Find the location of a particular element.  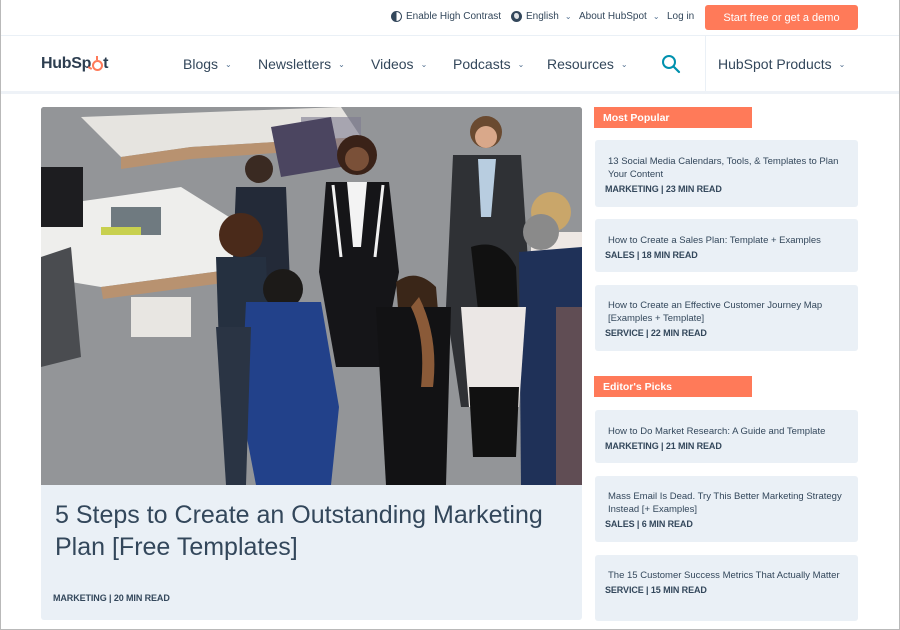

most-popular-heading: Most Popular is located at coordinates (673, 117).